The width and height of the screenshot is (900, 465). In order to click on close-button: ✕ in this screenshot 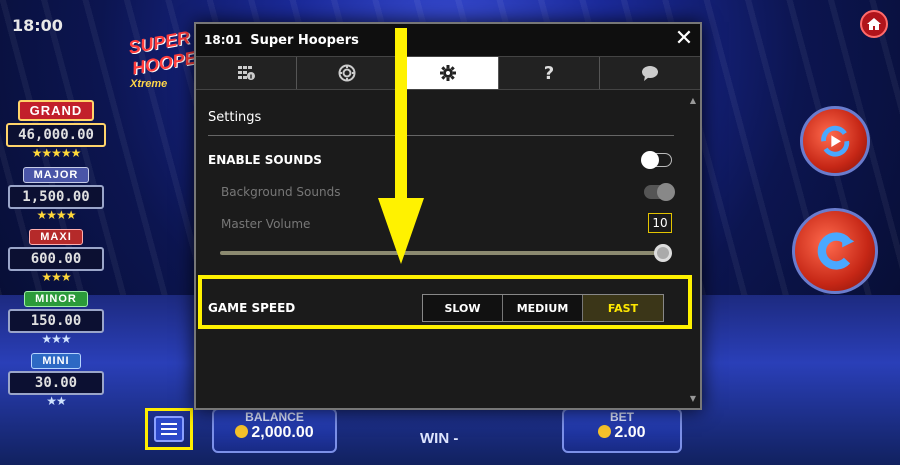, I will do `click(684, 38)`.